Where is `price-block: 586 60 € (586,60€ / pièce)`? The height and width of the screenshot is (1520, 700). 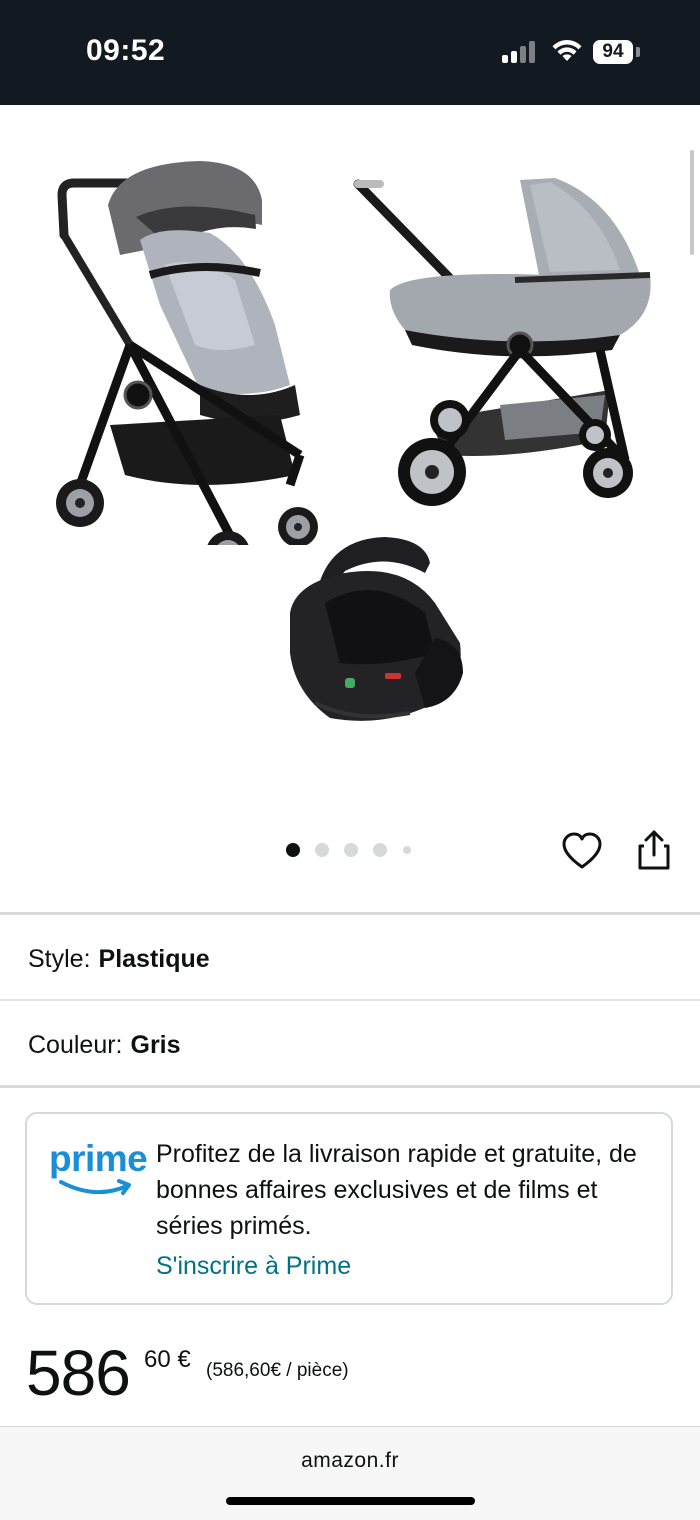
price-block: 586 60 € (586,60€ / pièce) is located at coordinates (187, 1373).